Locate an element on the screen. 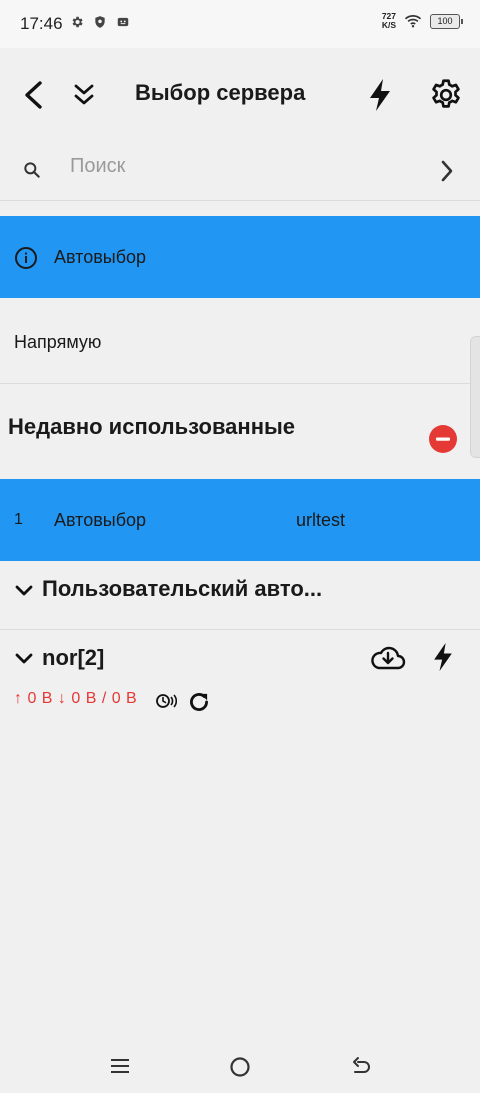 The height and width of the screenshot is (1093, 480). back-icon is located at coordinates (33, 95).